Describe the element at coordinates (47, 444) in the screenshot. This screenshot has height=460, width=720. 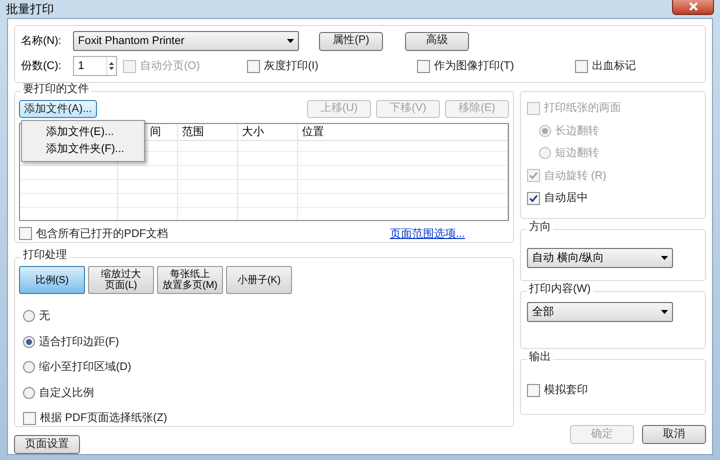
I see `page-setup-button: 页面设置` at that location.